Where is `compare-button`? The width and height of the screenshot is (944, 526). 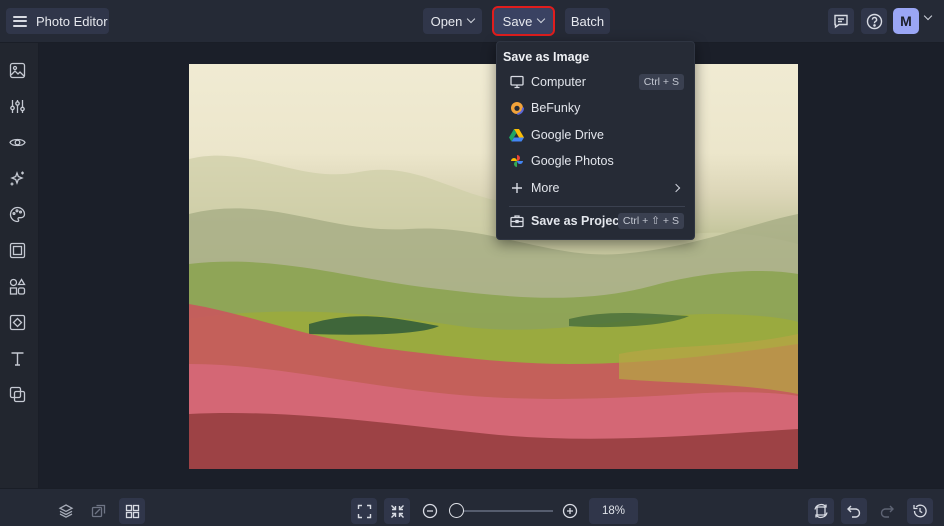
compare-button is located at coordinates (99, 511).